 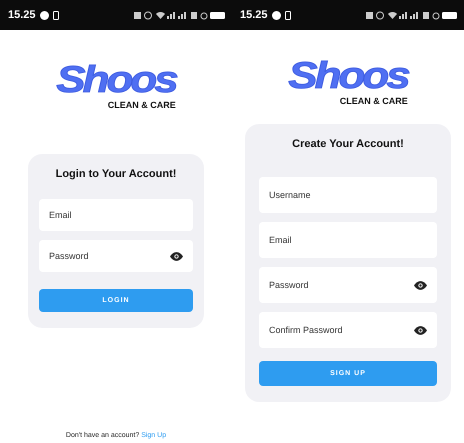 What do you see at coordinates (348, 330) in the screenshot?
I see `input-field: Confirm Password` at bounding box center [348, 330].